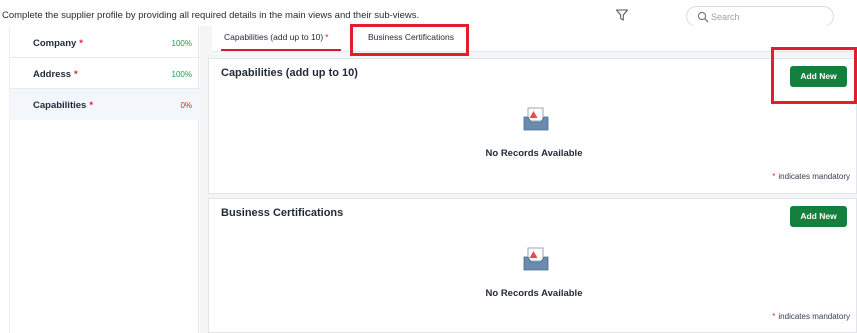  What do you see at coordinates (52, 74) in the screenshot?
I see `sidebar-item-label: Address` at bounding box center [52, 74].